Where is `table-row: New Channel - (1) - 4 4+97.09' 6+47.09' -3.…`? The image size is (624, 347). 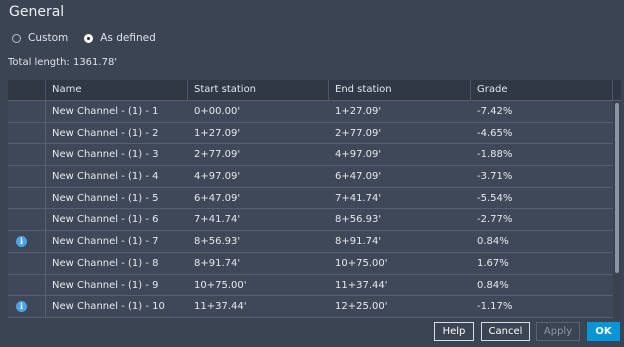 table-row: New Channel - (1) - 4 4+97.09' 6+47.09' -3.… is located at coordinates (310, 177).